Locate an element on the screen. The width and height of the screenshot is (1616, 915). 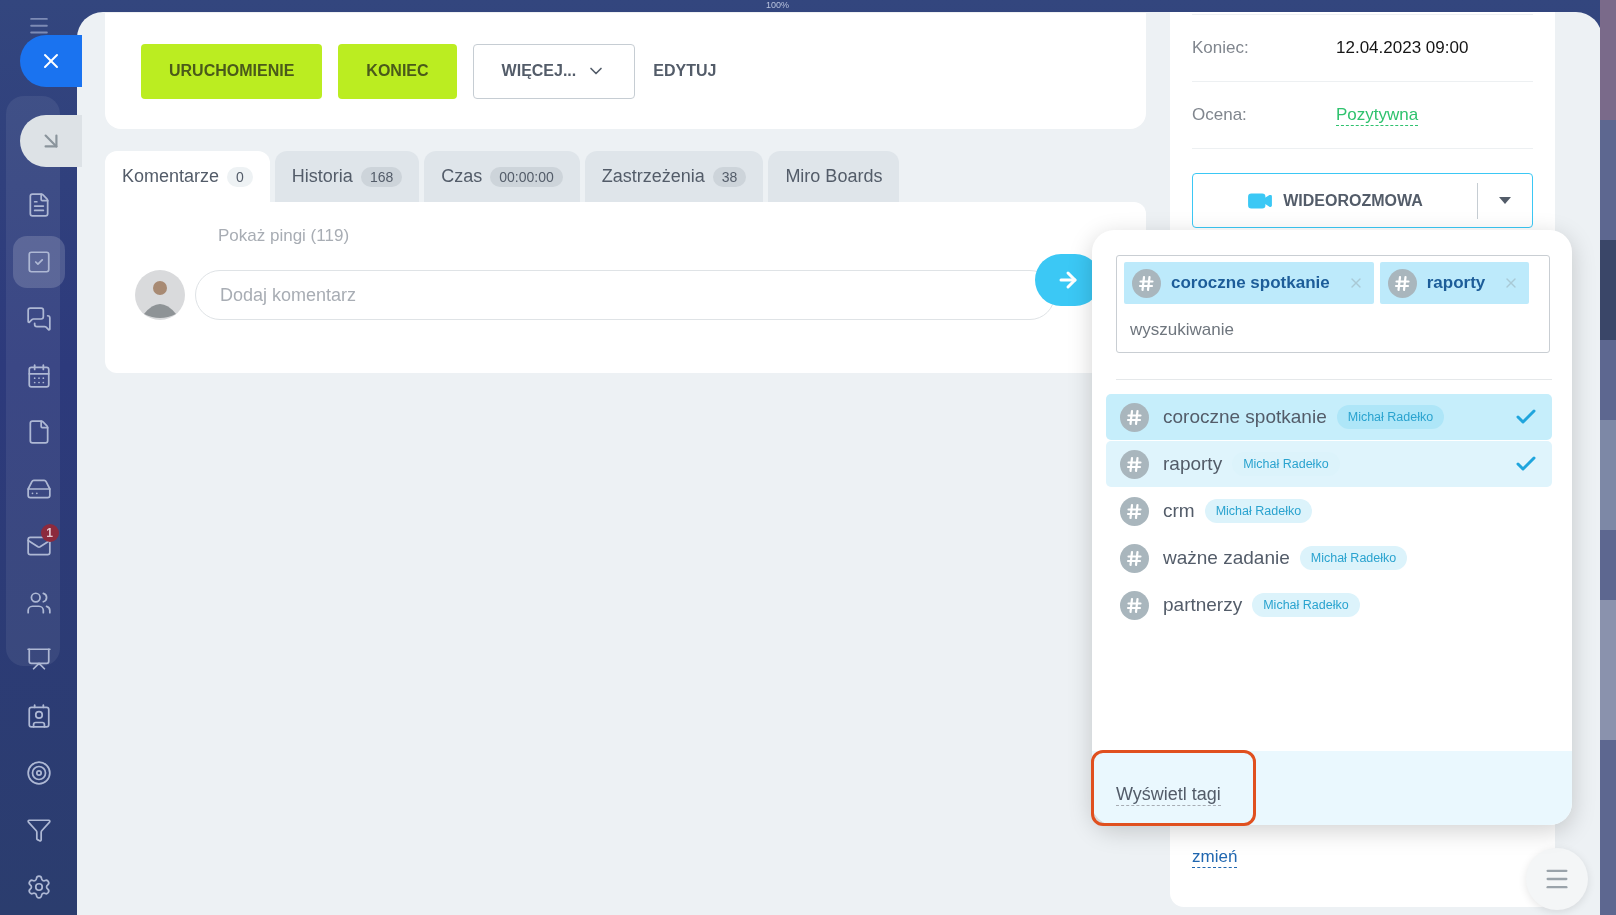
tag-option: partnerzy Michał Radełko is located at coordinates (1329, 605).